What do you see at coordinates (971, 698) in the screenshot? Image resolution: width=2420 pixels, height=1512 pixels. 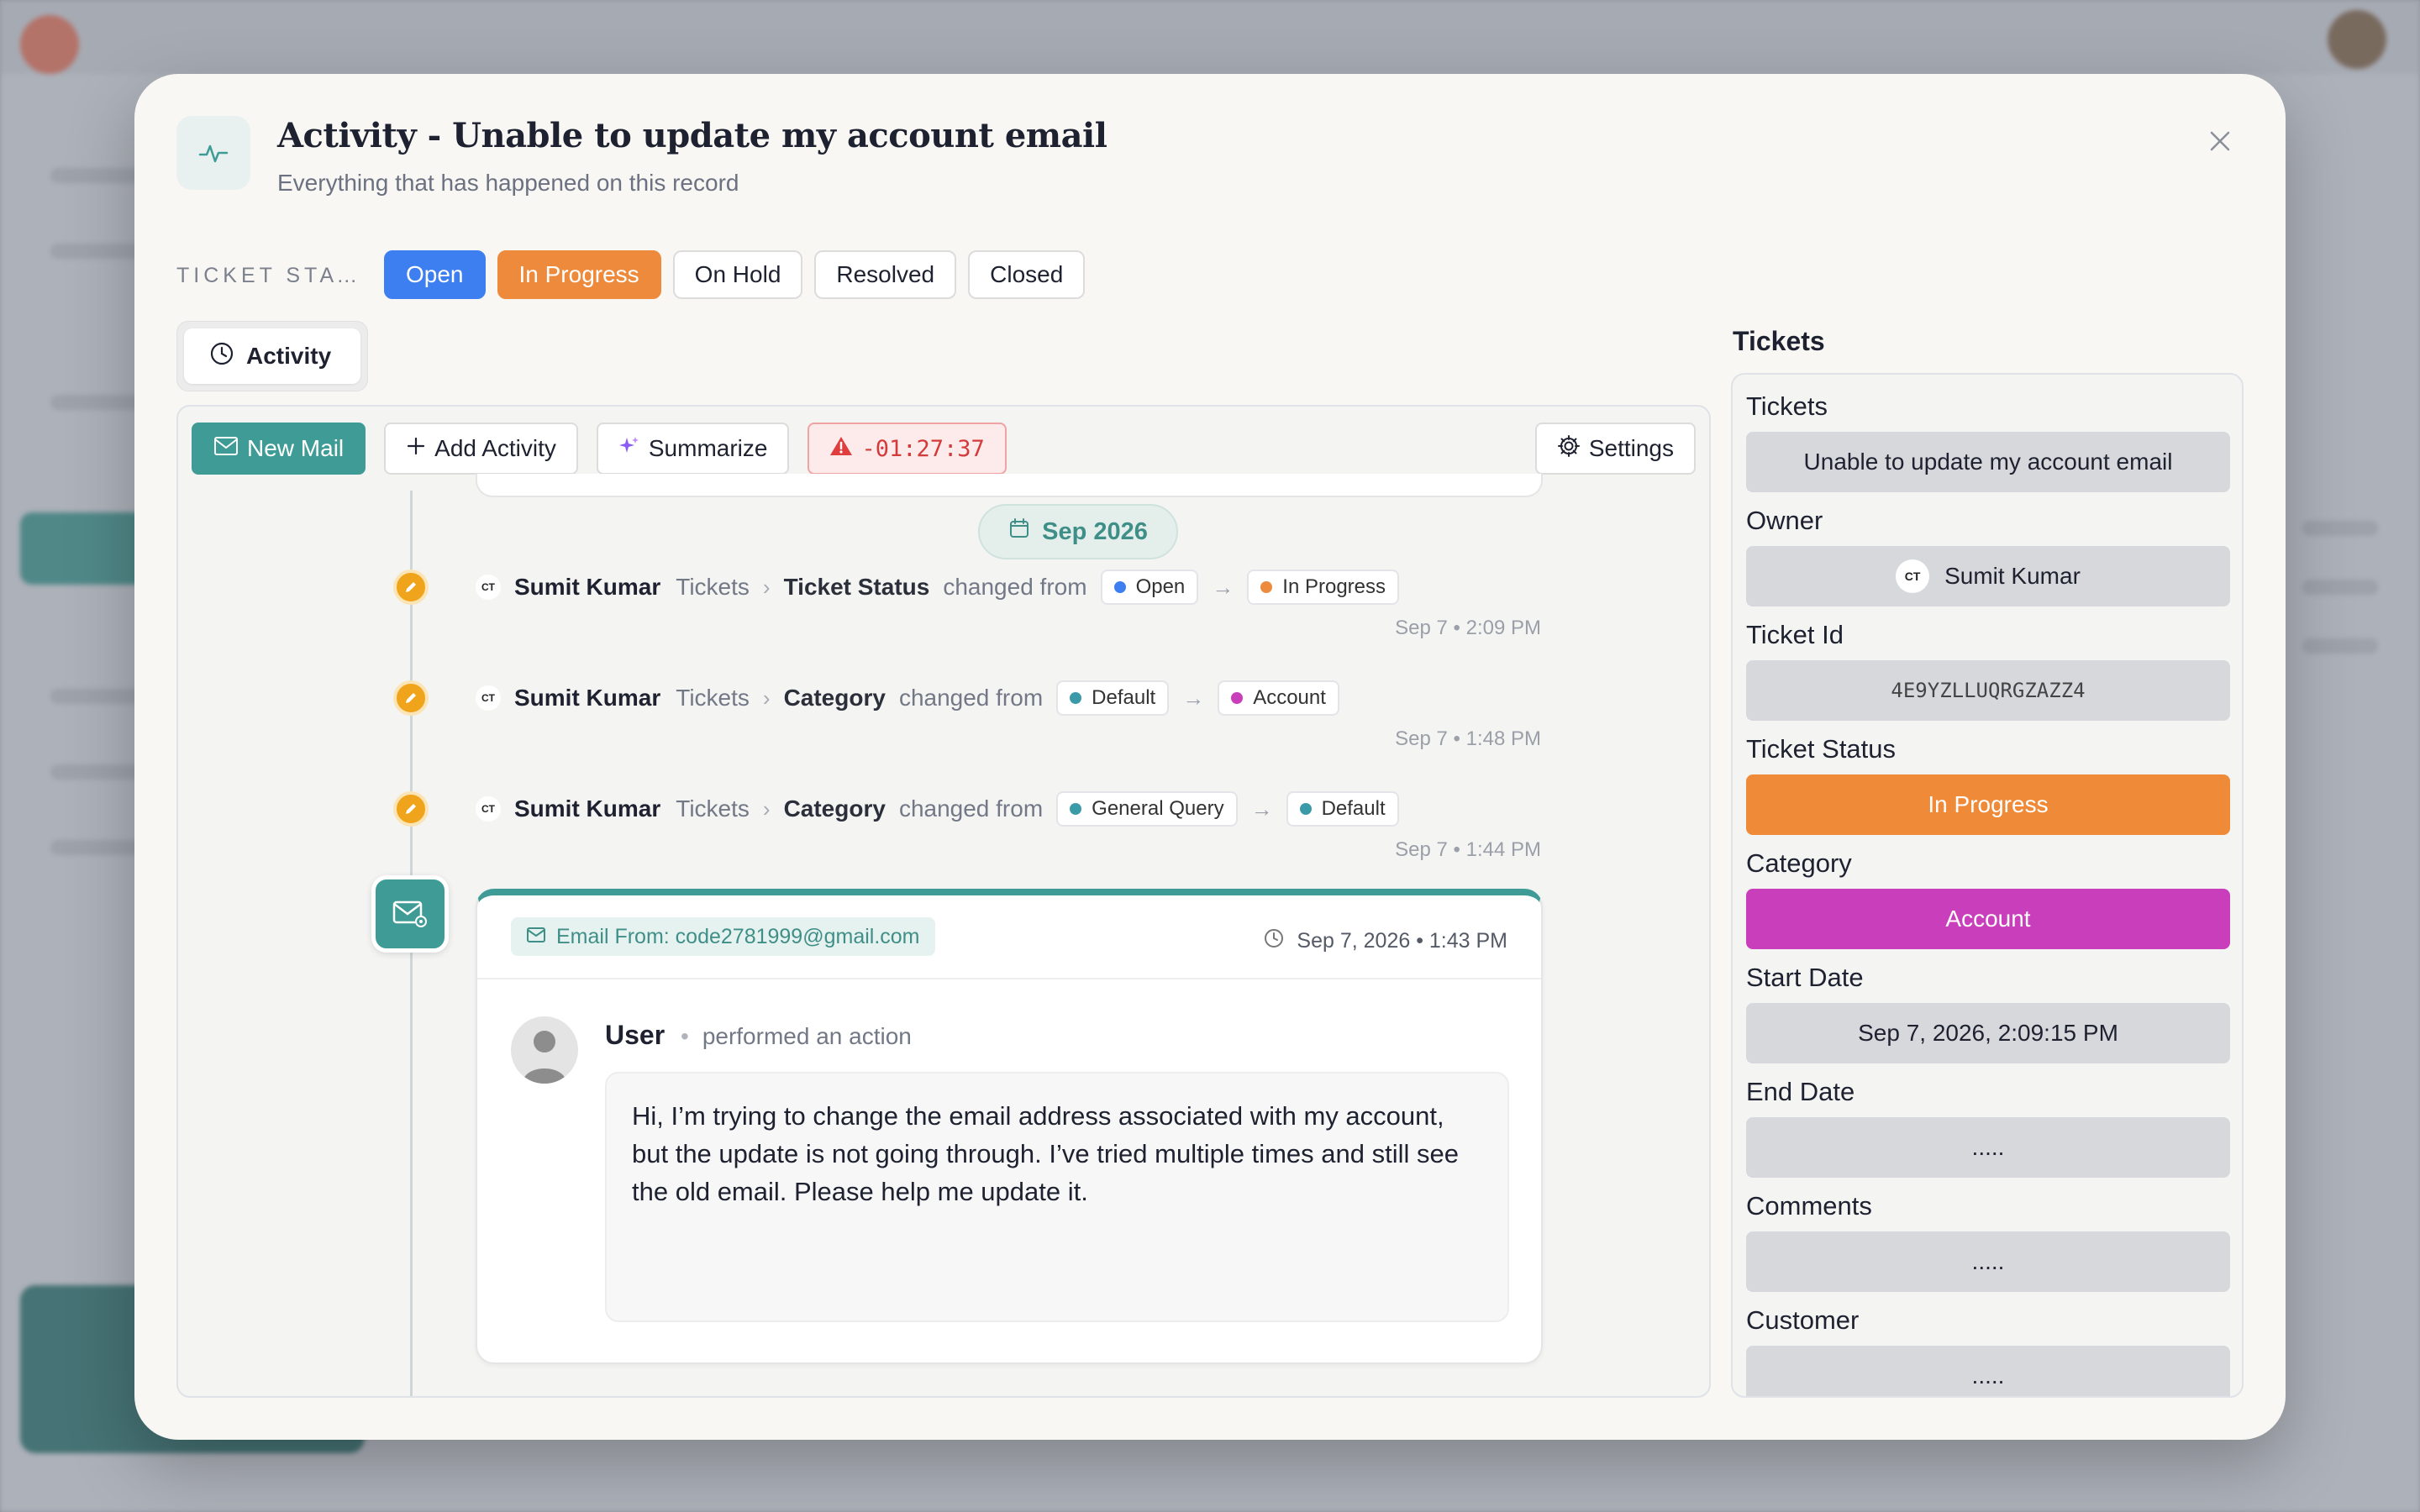 I see `activity-verb: changed from` at bounding box center [971, 698].